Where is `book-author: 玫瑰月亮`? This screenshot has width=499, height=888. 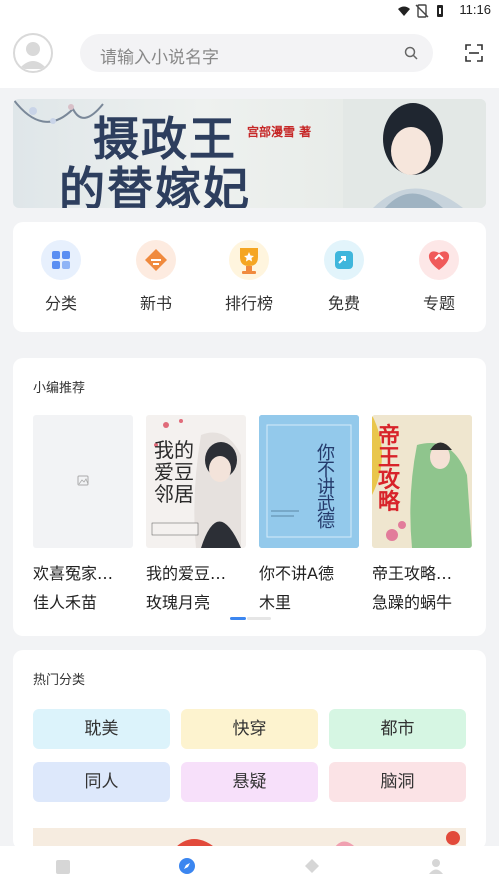 book-author: 玫瑰月亮 is located at coordinates (178, 602).